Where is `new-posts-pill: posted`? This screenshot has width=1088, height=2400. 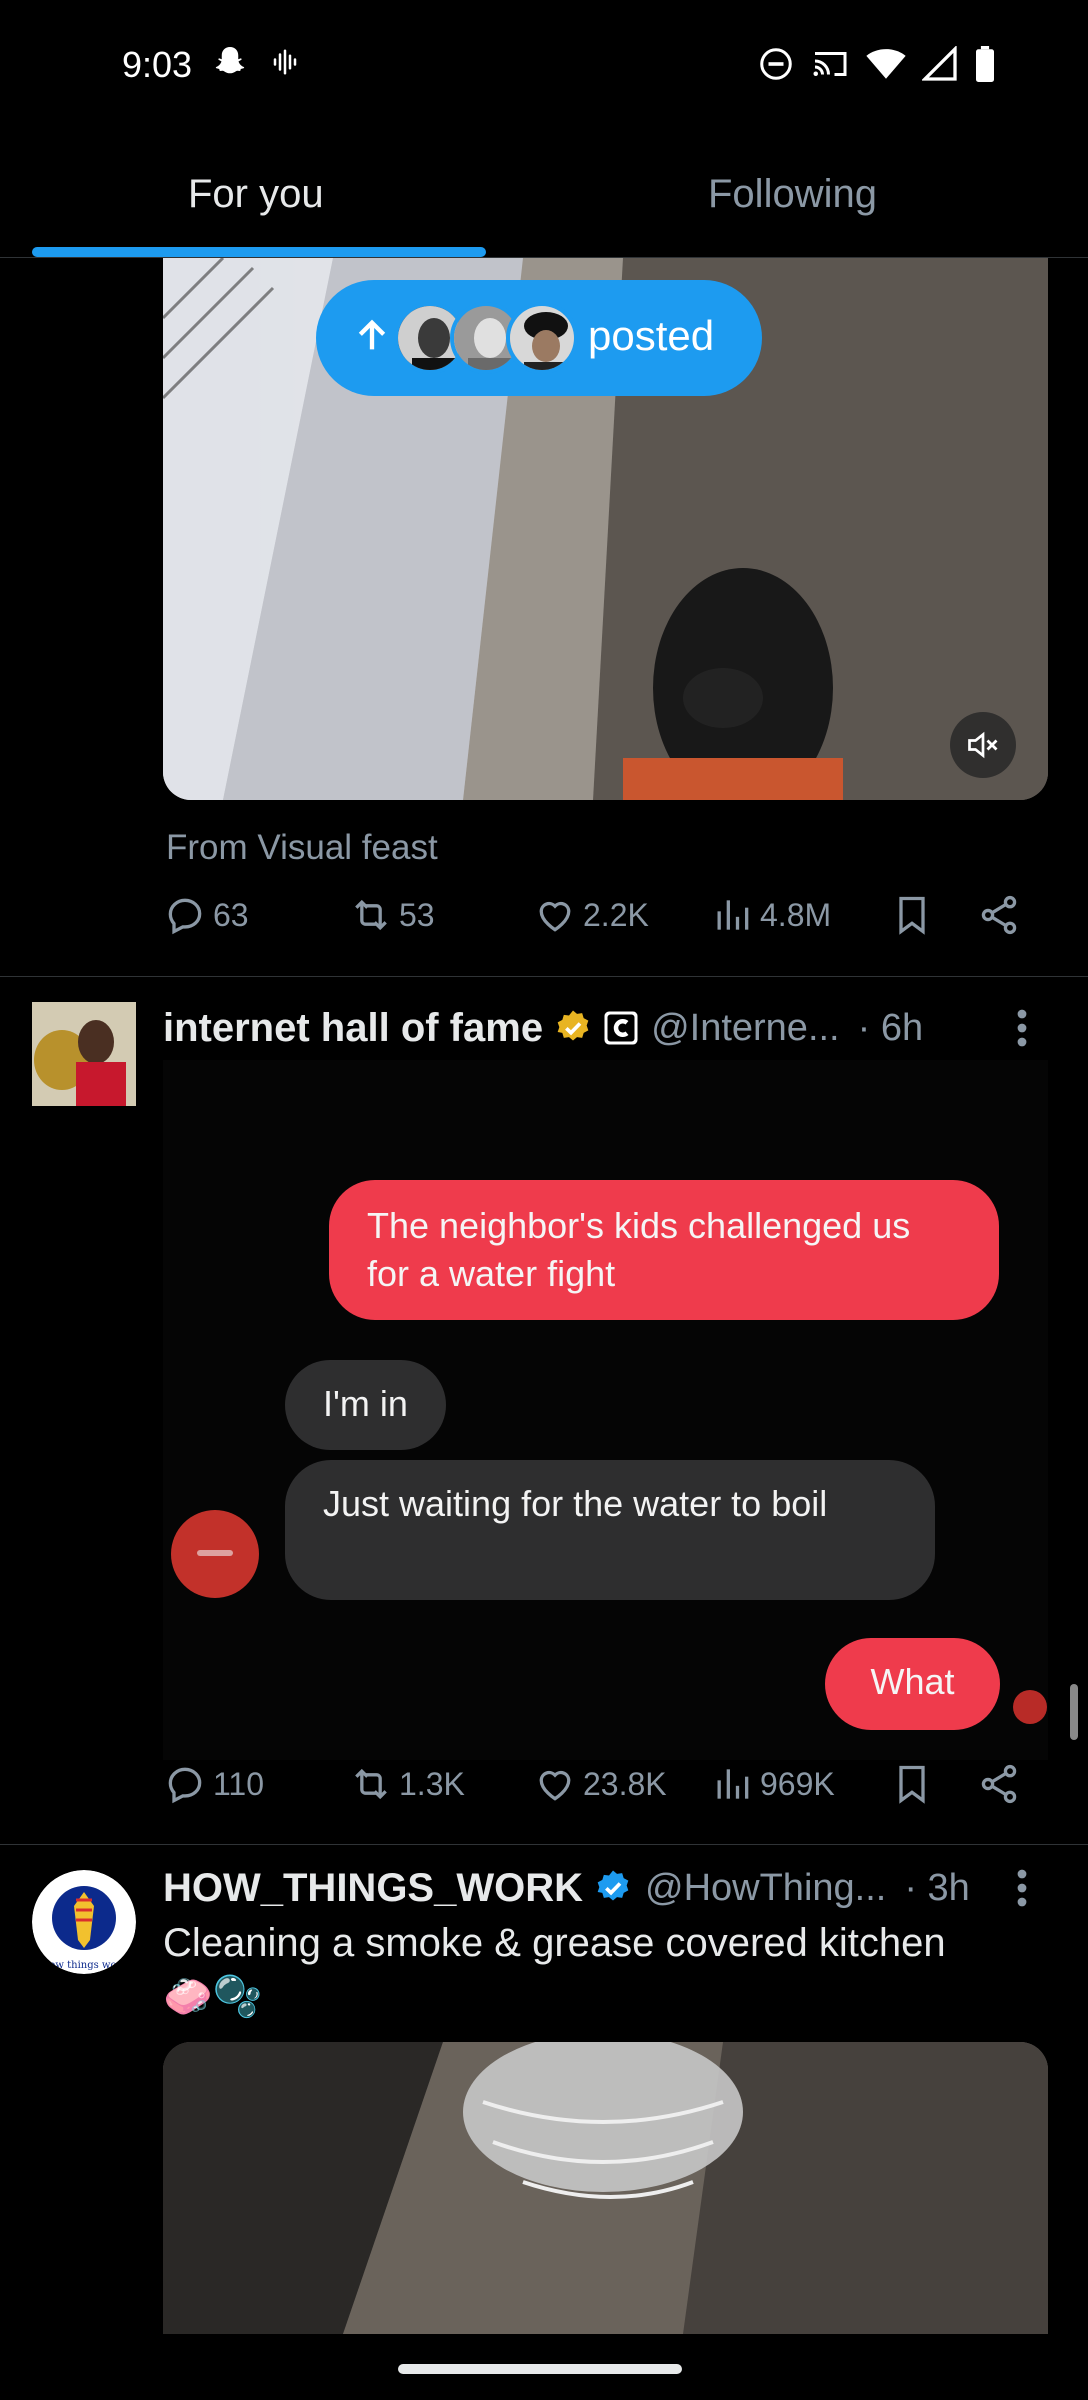
new-posts-pill: posted is located at coordinates (539, 338).